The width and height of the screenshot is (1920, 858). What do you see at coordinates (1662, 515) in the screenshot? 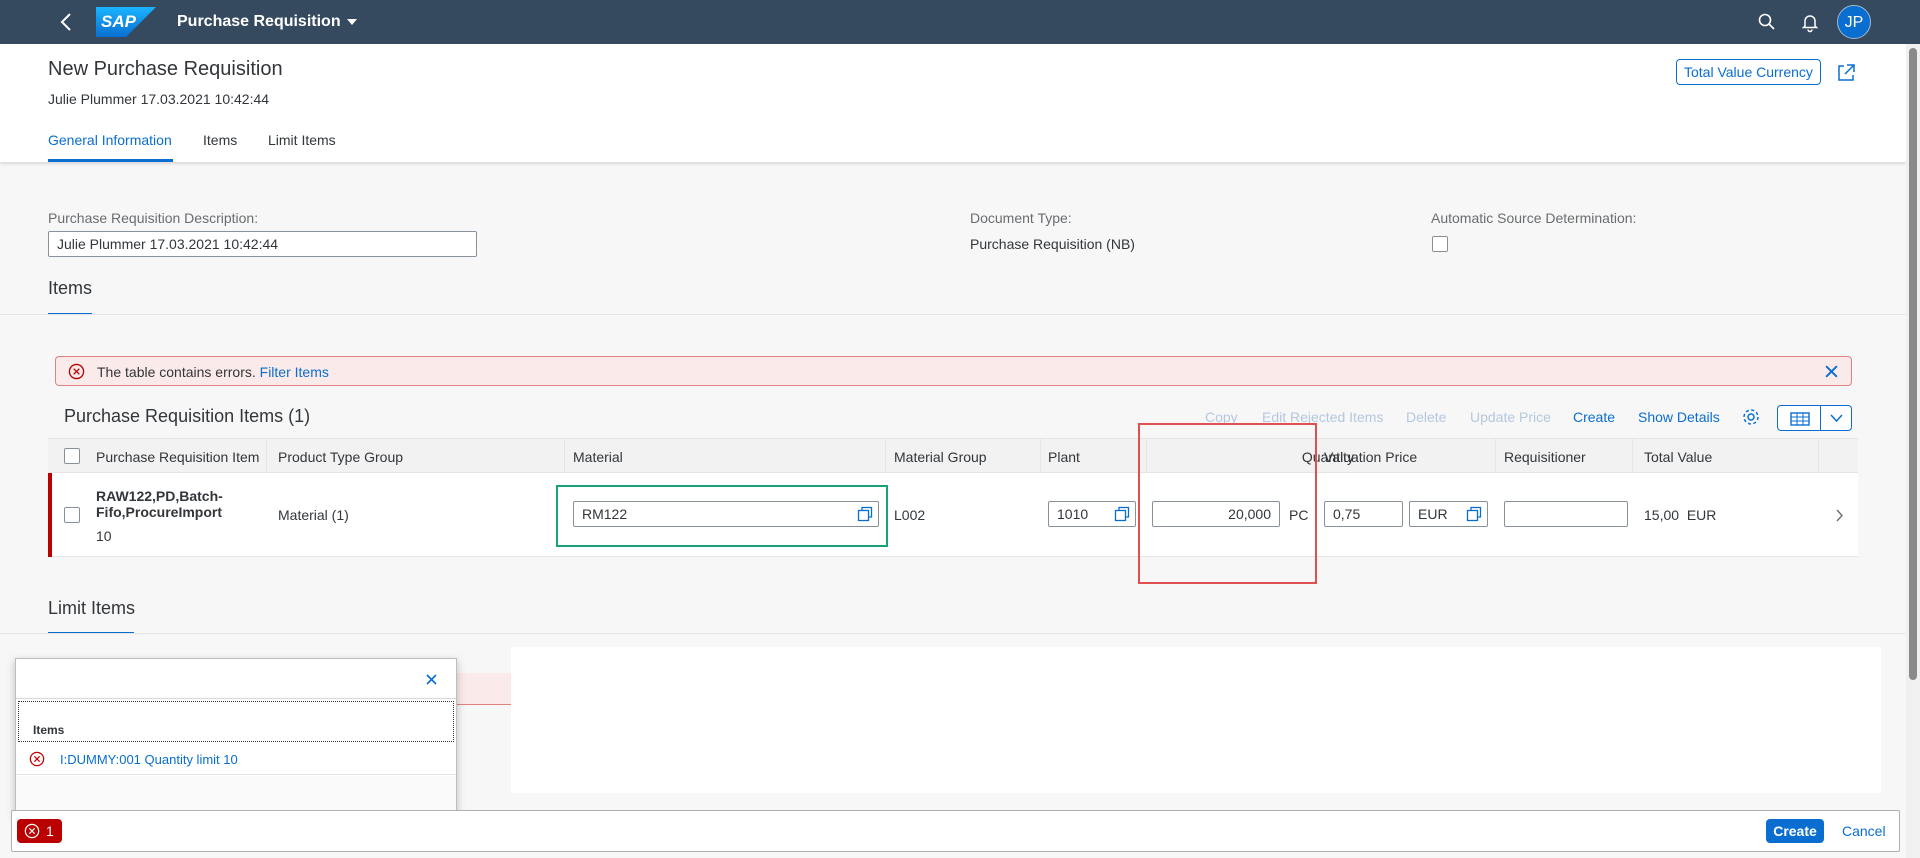
I see `total-value-amount: 15,00` at bounding box center [1662, 515].